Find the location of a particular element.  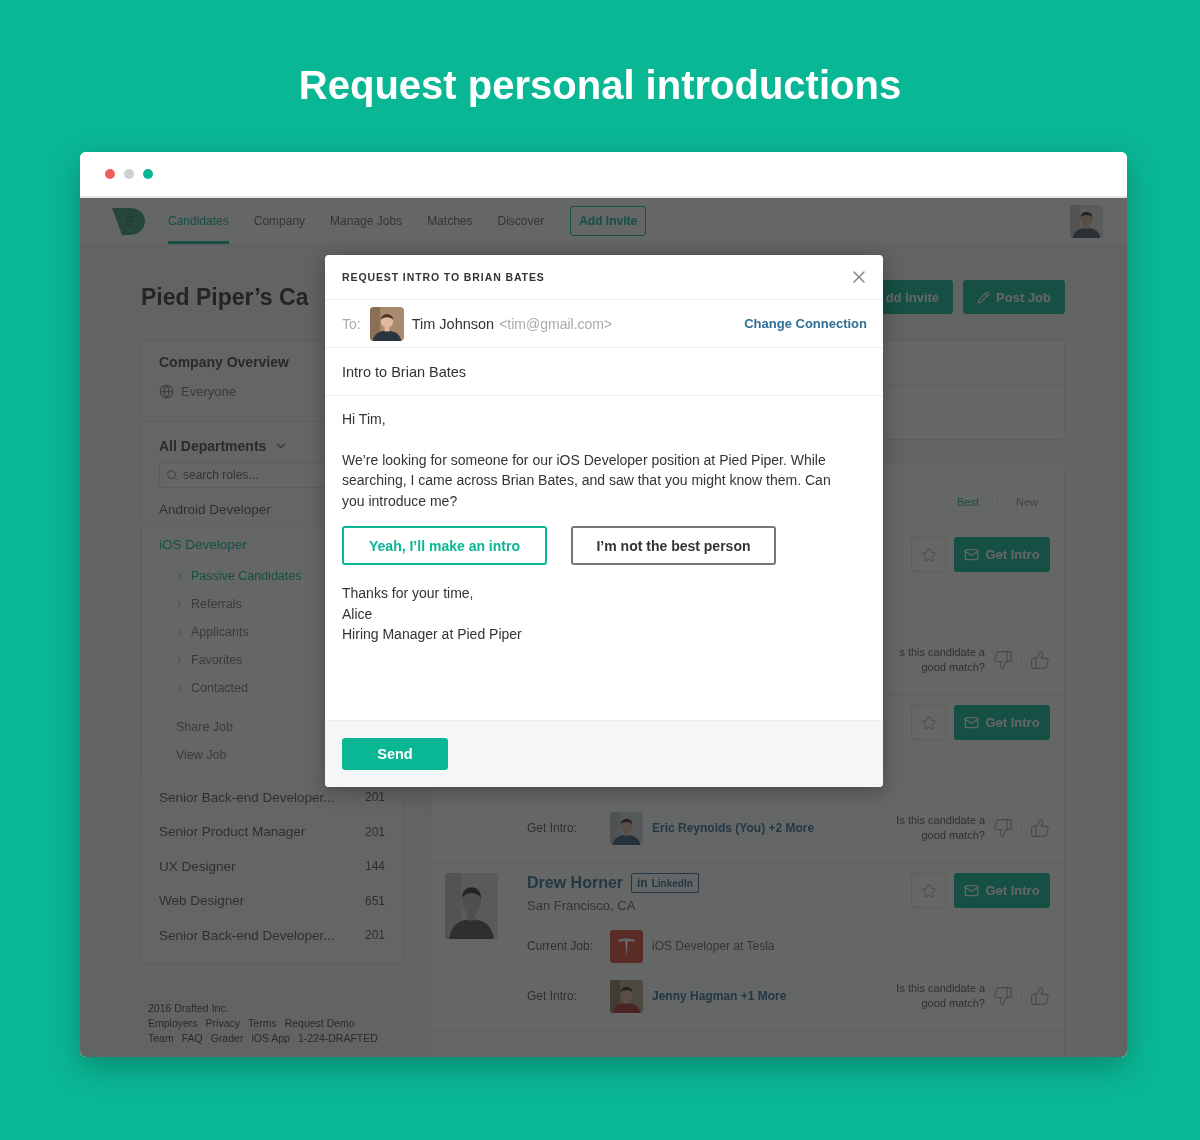

candidate-name: Drew Horner is located at coordinates (575, 883).